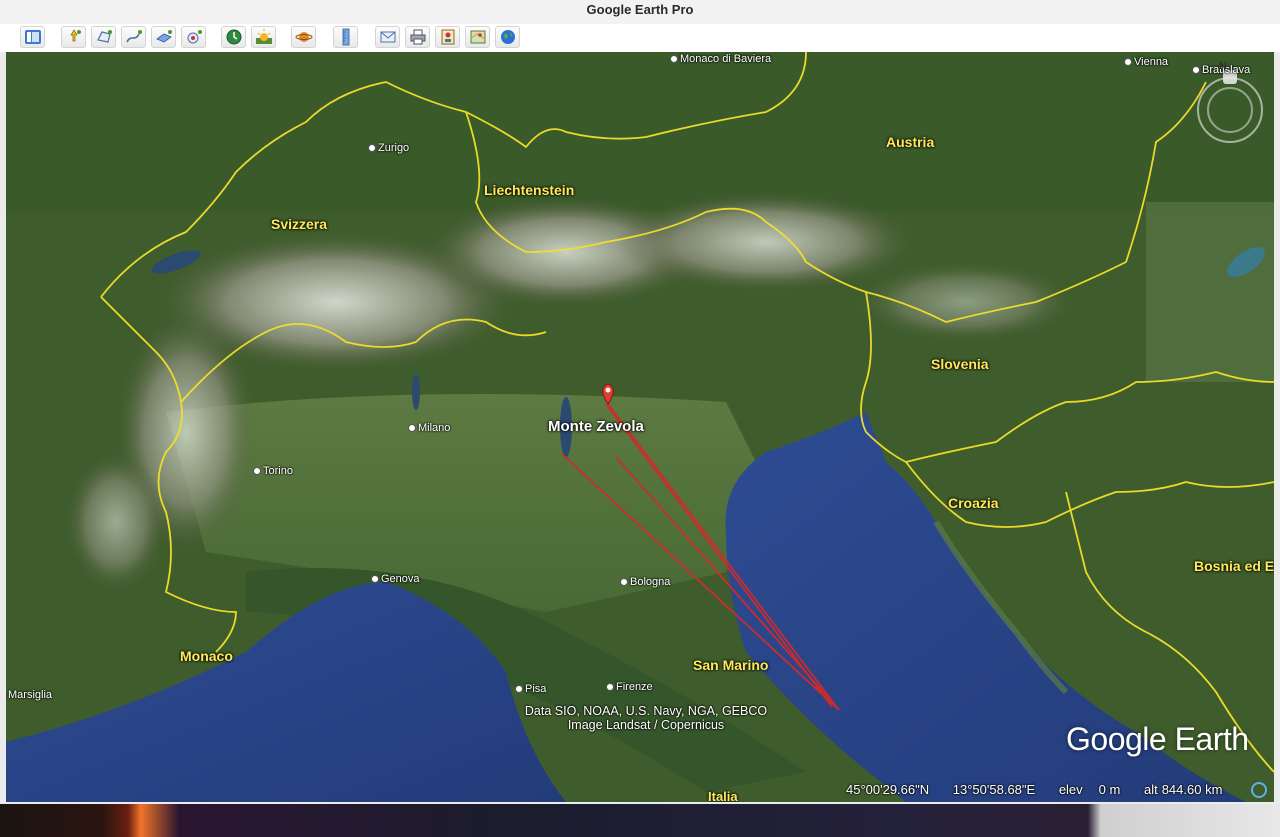 Image resolution: width=1280 pixels, height=837 pixels. Describe the element at coordinates (273, 471) in the screenshot. I see `city-label-torino: Torino` at that location.